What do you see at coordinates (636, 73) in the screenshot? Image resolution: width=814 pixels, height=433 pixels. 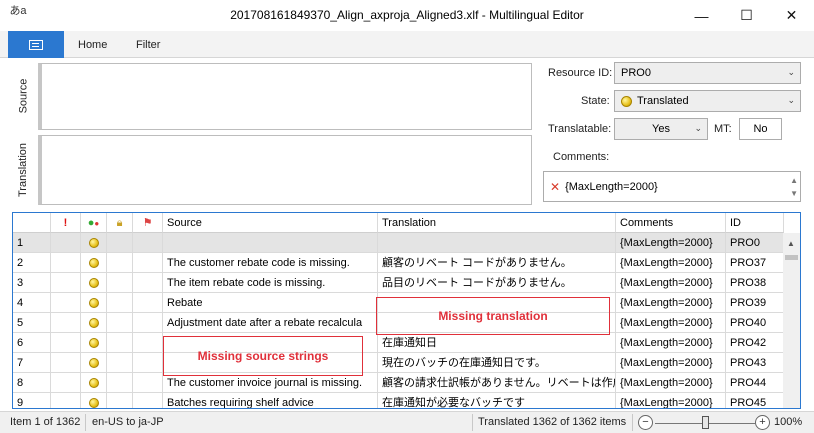 I see `resource-id-value: PRO0` at bounding box center [636, 73].